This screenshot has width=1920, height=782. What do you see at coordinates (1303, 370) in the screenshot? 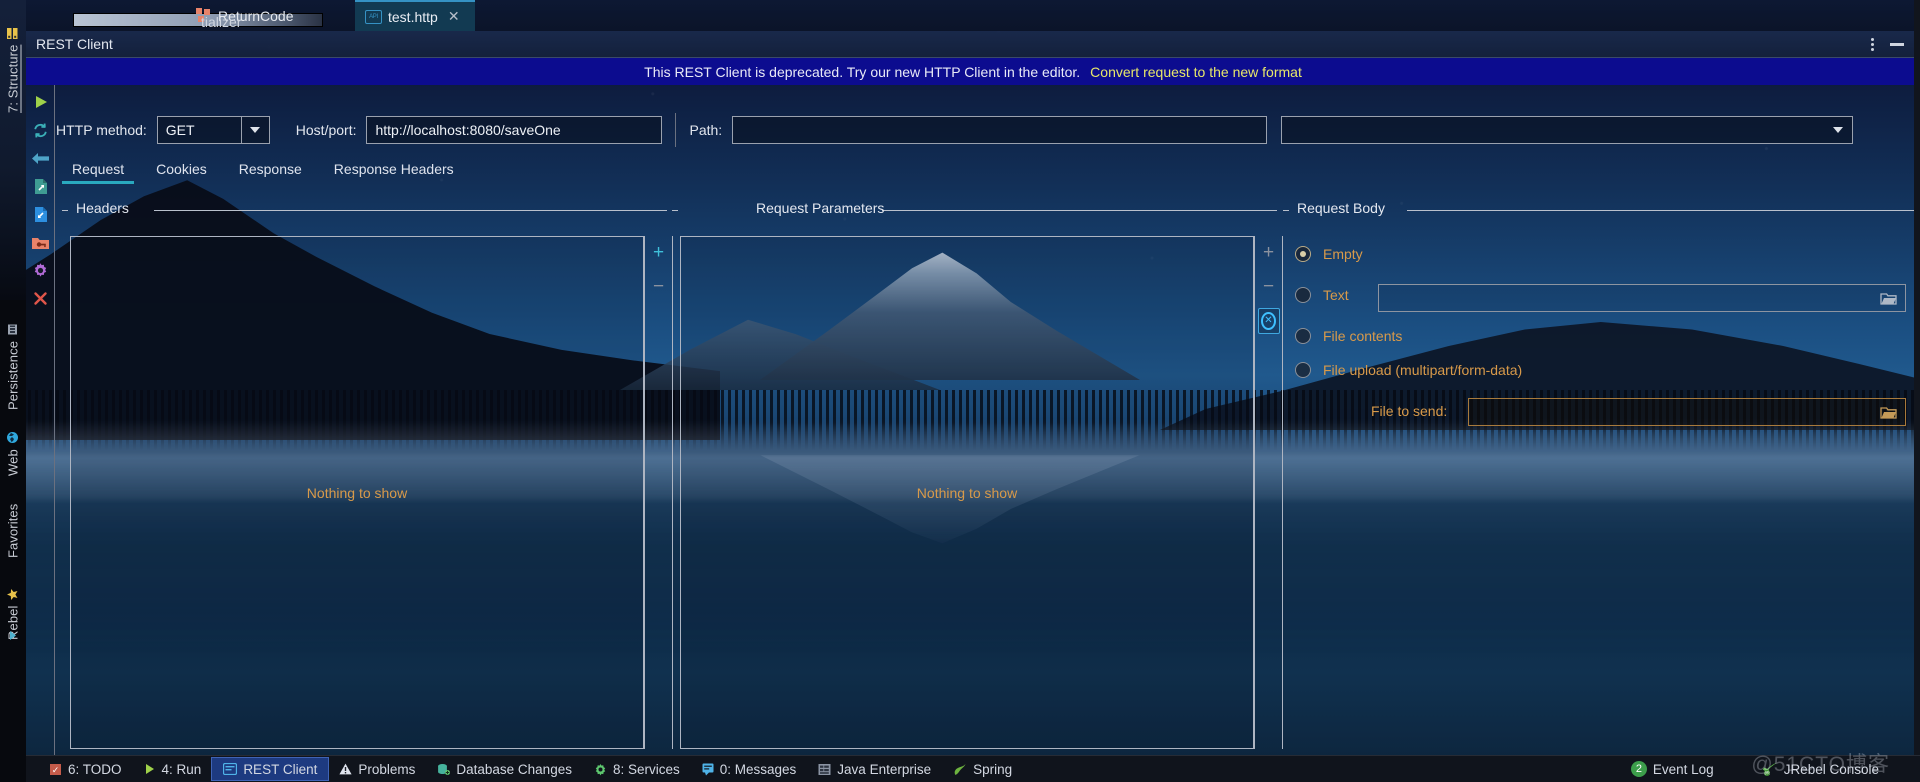
I see `radio-file-upload-indicator` at bounding box center [1303, 370].